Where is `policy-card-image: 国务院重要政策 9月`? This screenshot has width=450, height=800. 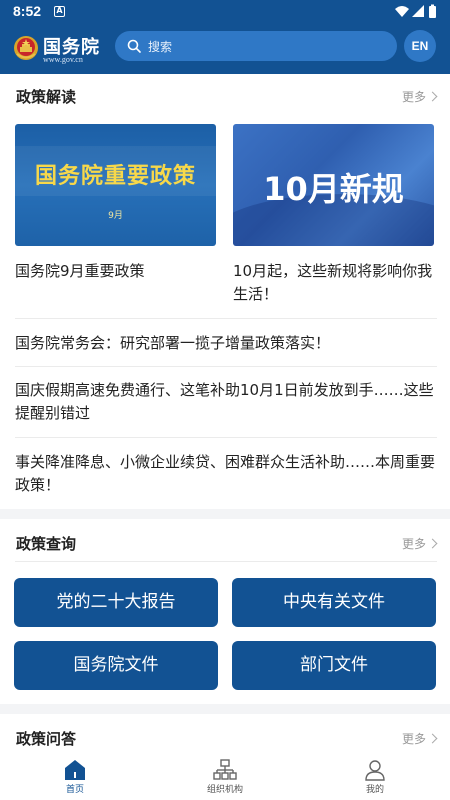
policy-card-image: 国务院重要政策 9月 is located at coordinates (115, 185).